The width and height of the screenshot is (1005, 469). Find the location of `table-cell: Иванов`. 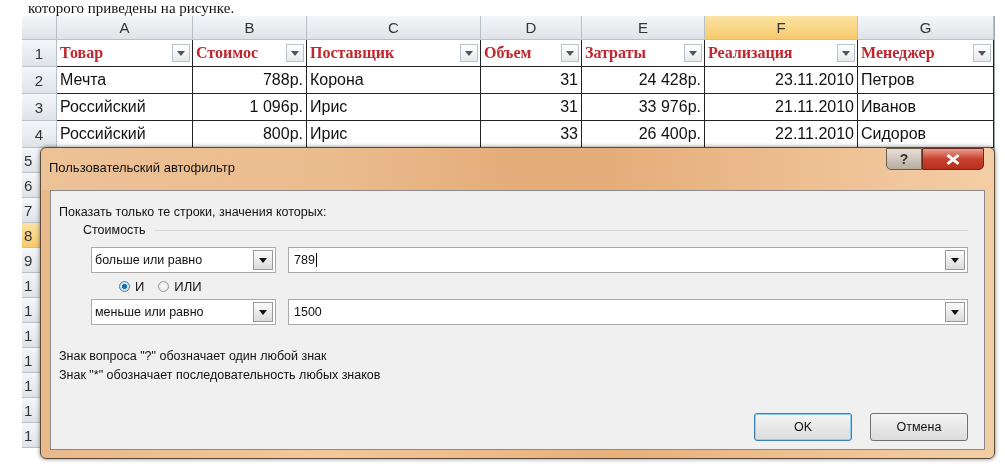

table-cell: Иванов is located at coordinates (888, 107).